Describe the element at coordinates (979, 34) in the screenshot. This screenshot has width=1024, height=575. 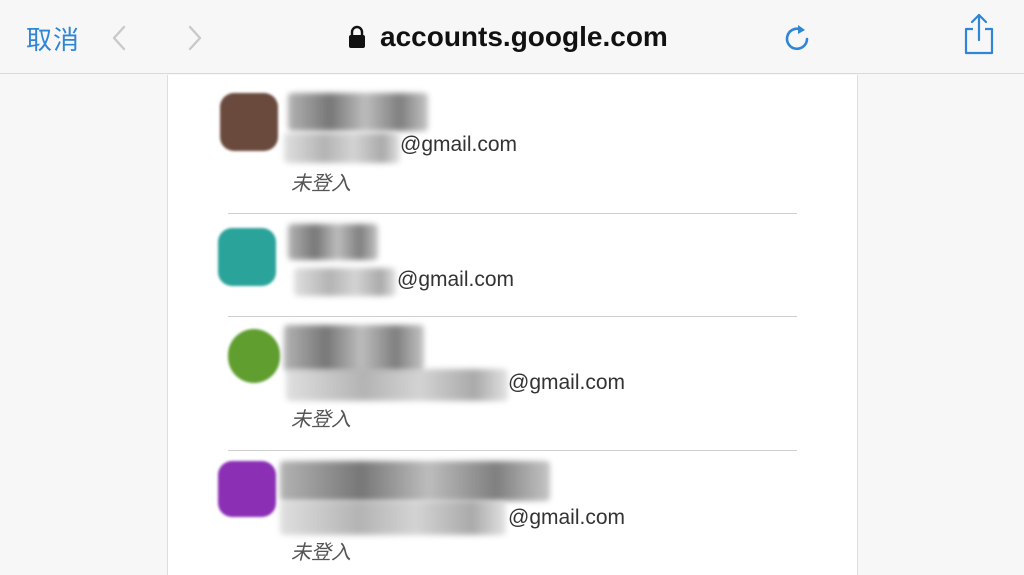
I see `share-icon` at that location.